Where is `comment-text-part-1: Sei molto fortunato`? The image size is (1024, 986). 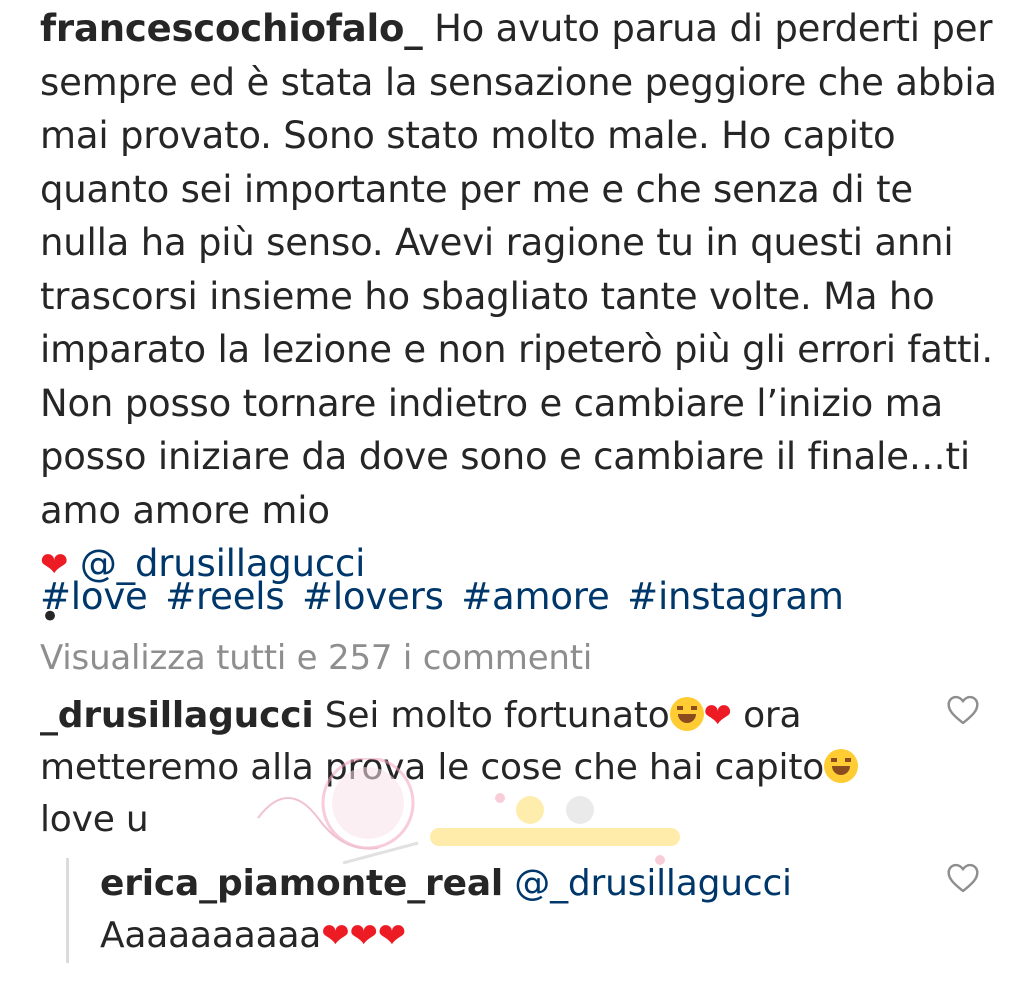 comment-text-part-1: Sei molto fortunato is located at coordinates (497, 715).